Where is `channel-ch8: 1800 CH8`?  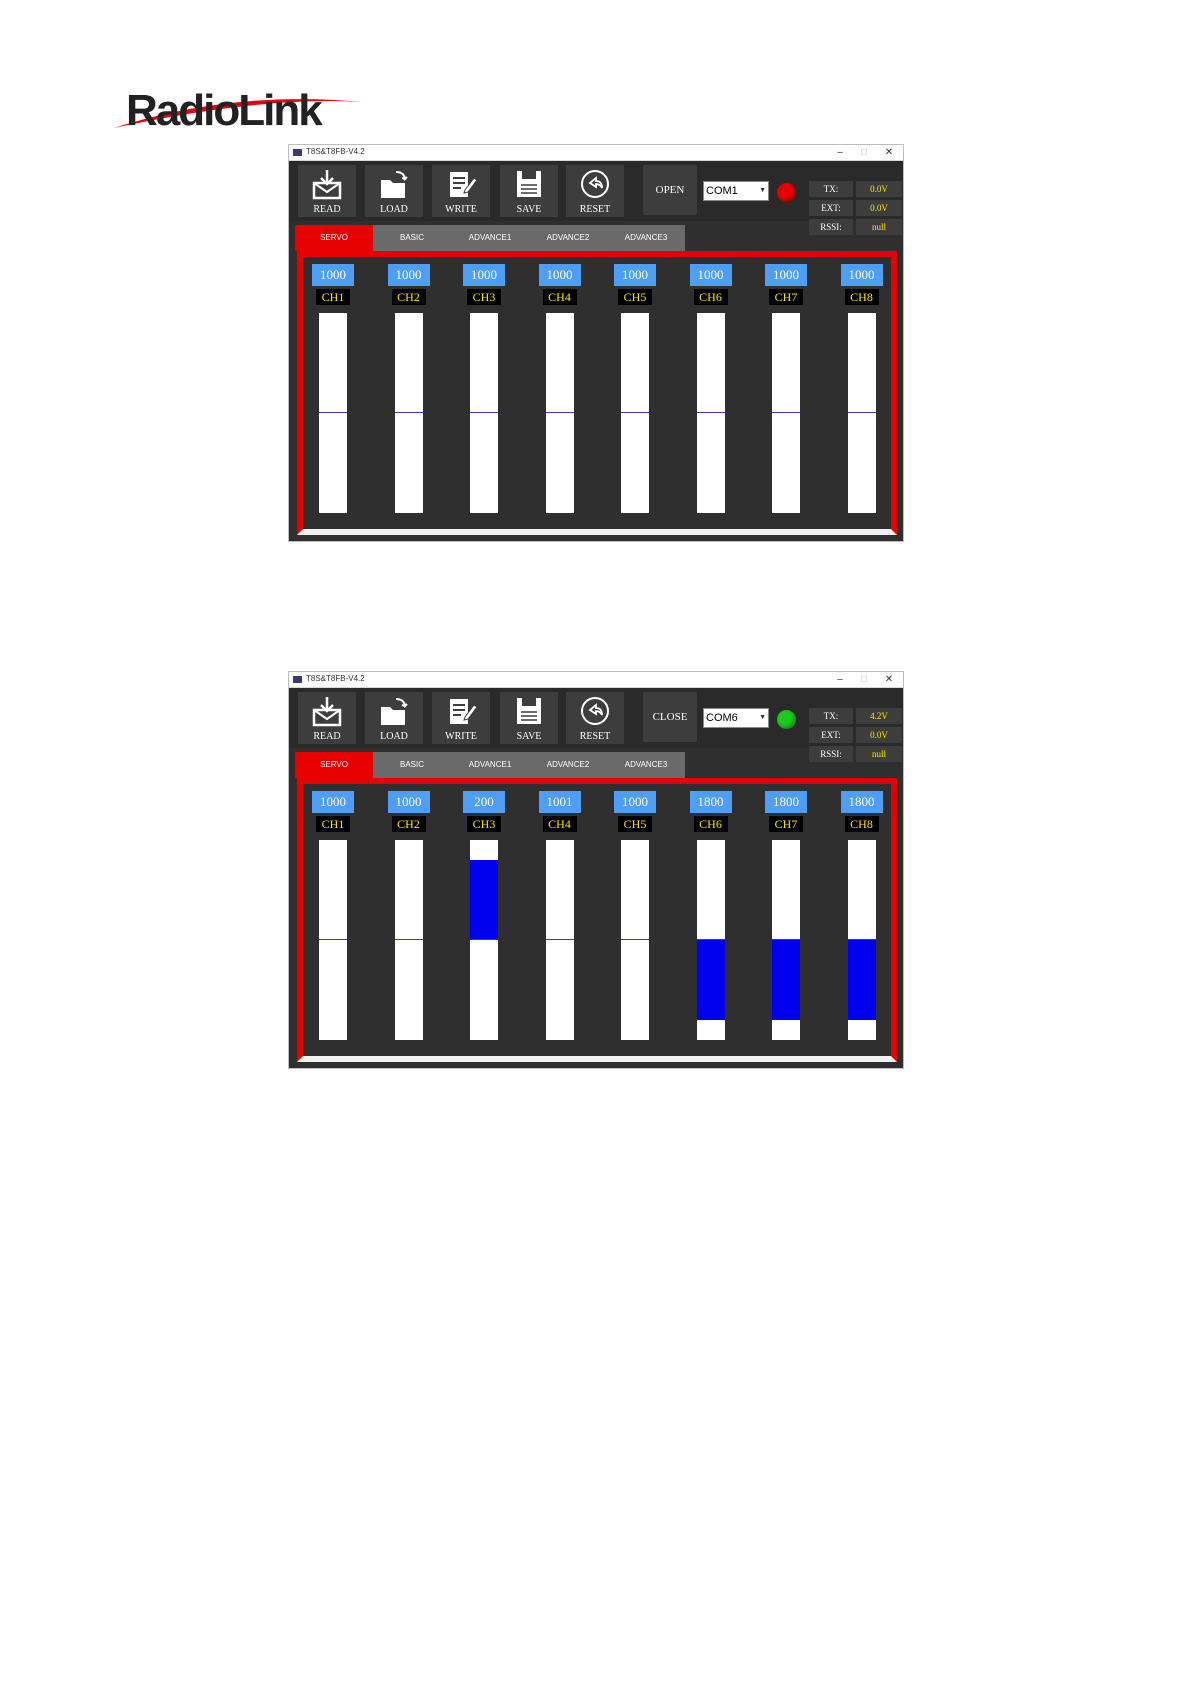
channel-ch8: 1800 CH8 is located at coordinates (862, 919).